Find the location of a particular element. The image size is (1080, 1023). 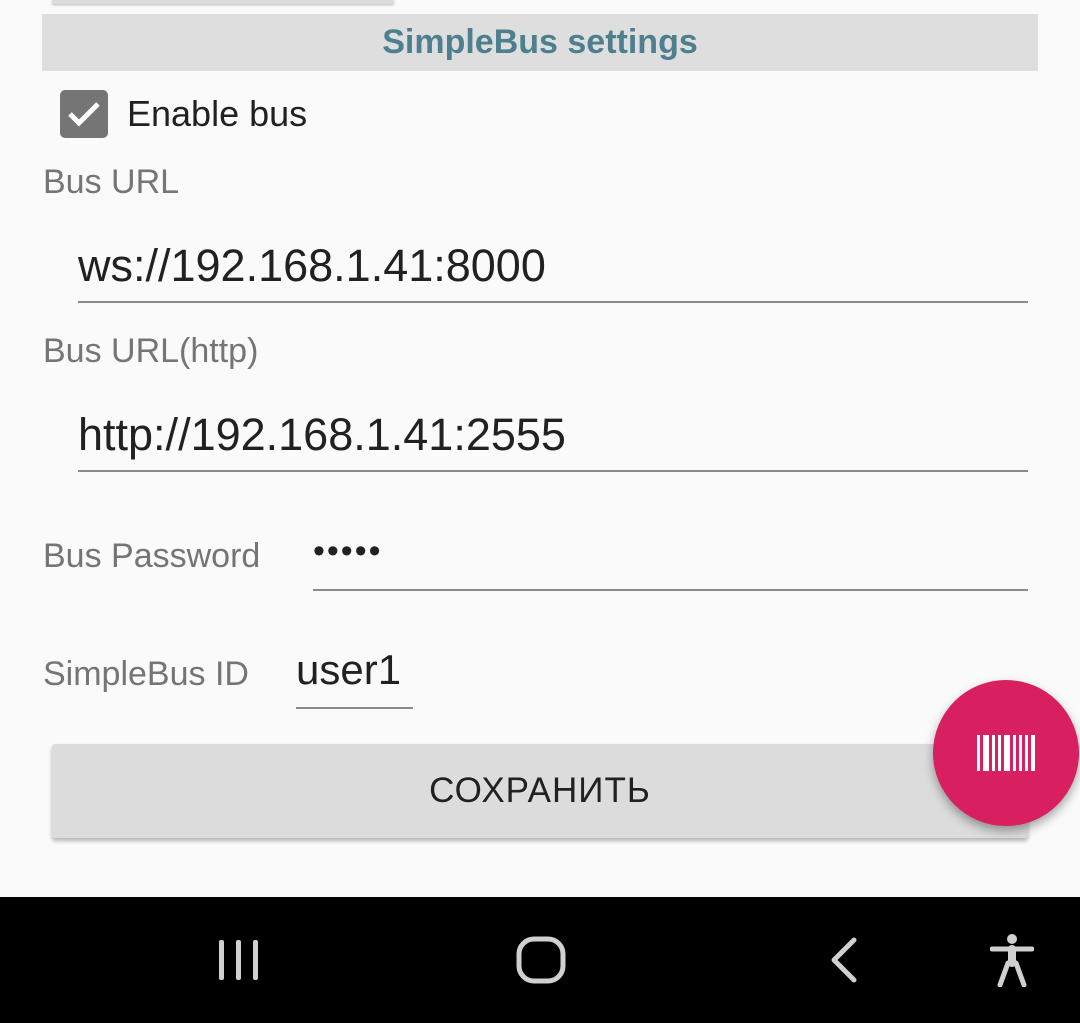

accessibility-button is located at coordinates (1011, 960).